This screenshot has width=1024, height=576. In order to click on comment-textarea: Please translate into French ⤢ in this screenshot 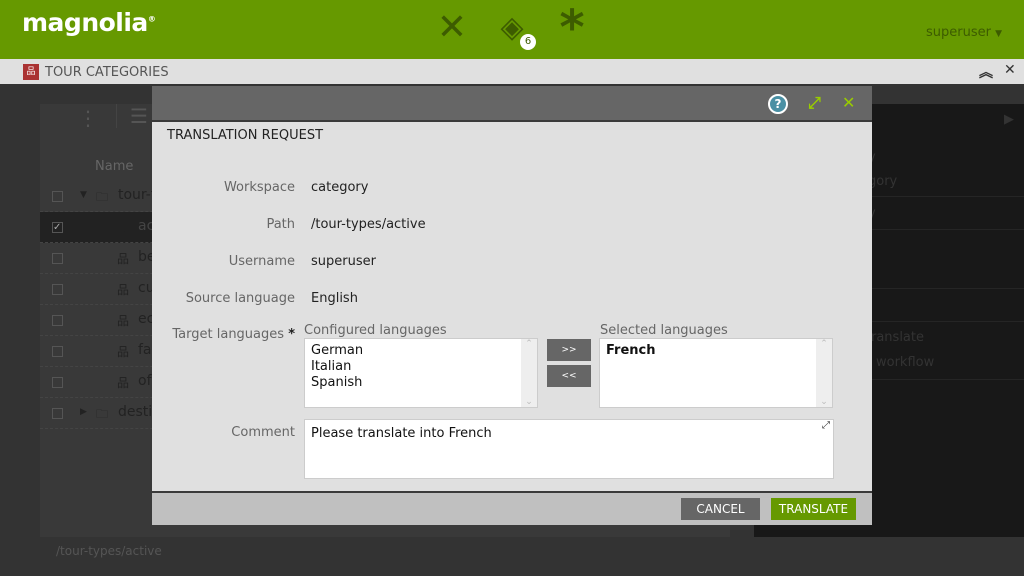, I will do `click(569, 449)`.